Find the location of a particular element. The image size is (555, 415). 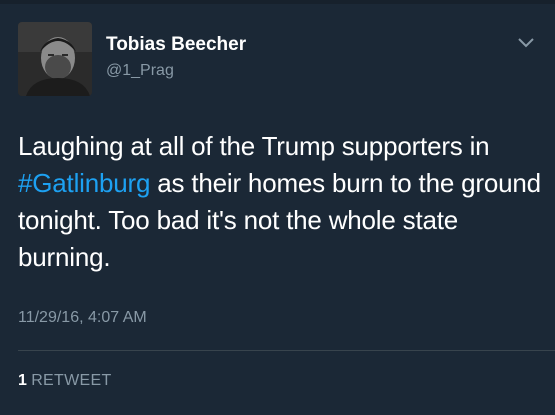

avatar is located at coordinates (55, 59).